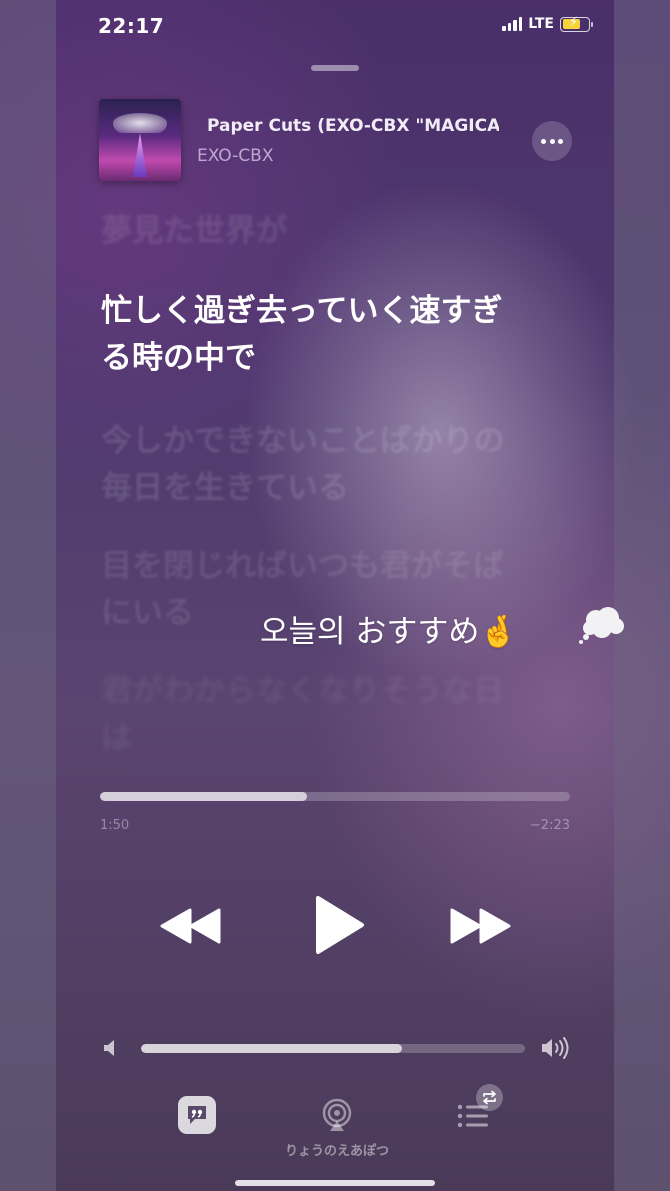 This screenshot has width=670, height=1191. Describe the element at coordinates (335, 1183) in the screenshot. I see `home-indicator` at that location.